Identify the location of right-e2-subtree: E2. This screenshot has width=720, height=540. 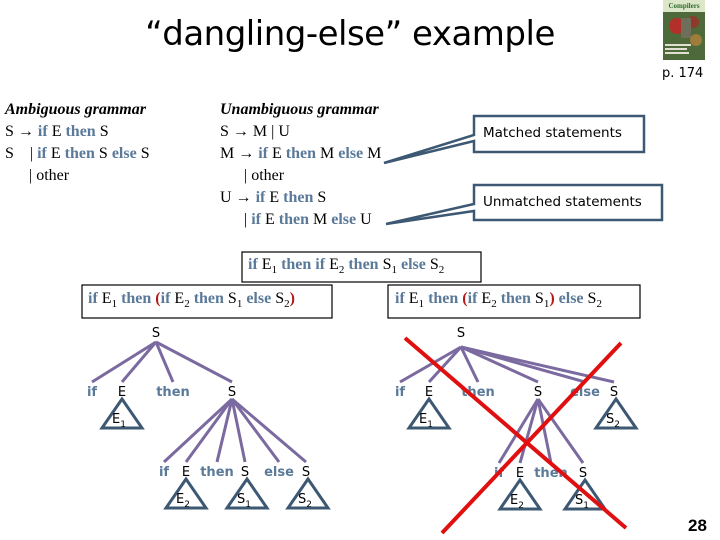
(520, 494).